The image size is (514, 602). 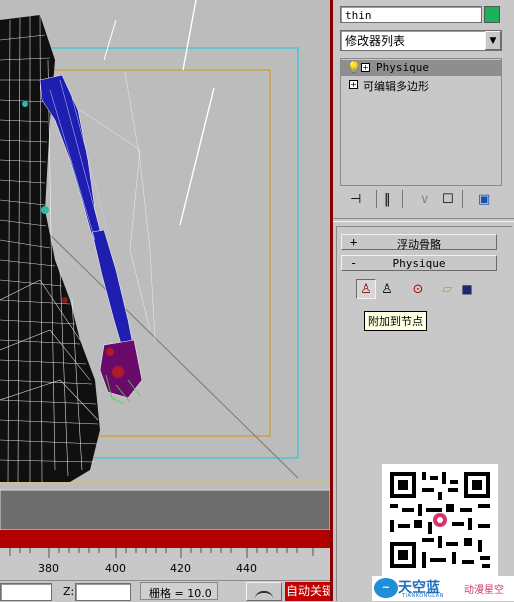 I want to click on attach-to-node-button: ♙, so click(x=366, y=289).